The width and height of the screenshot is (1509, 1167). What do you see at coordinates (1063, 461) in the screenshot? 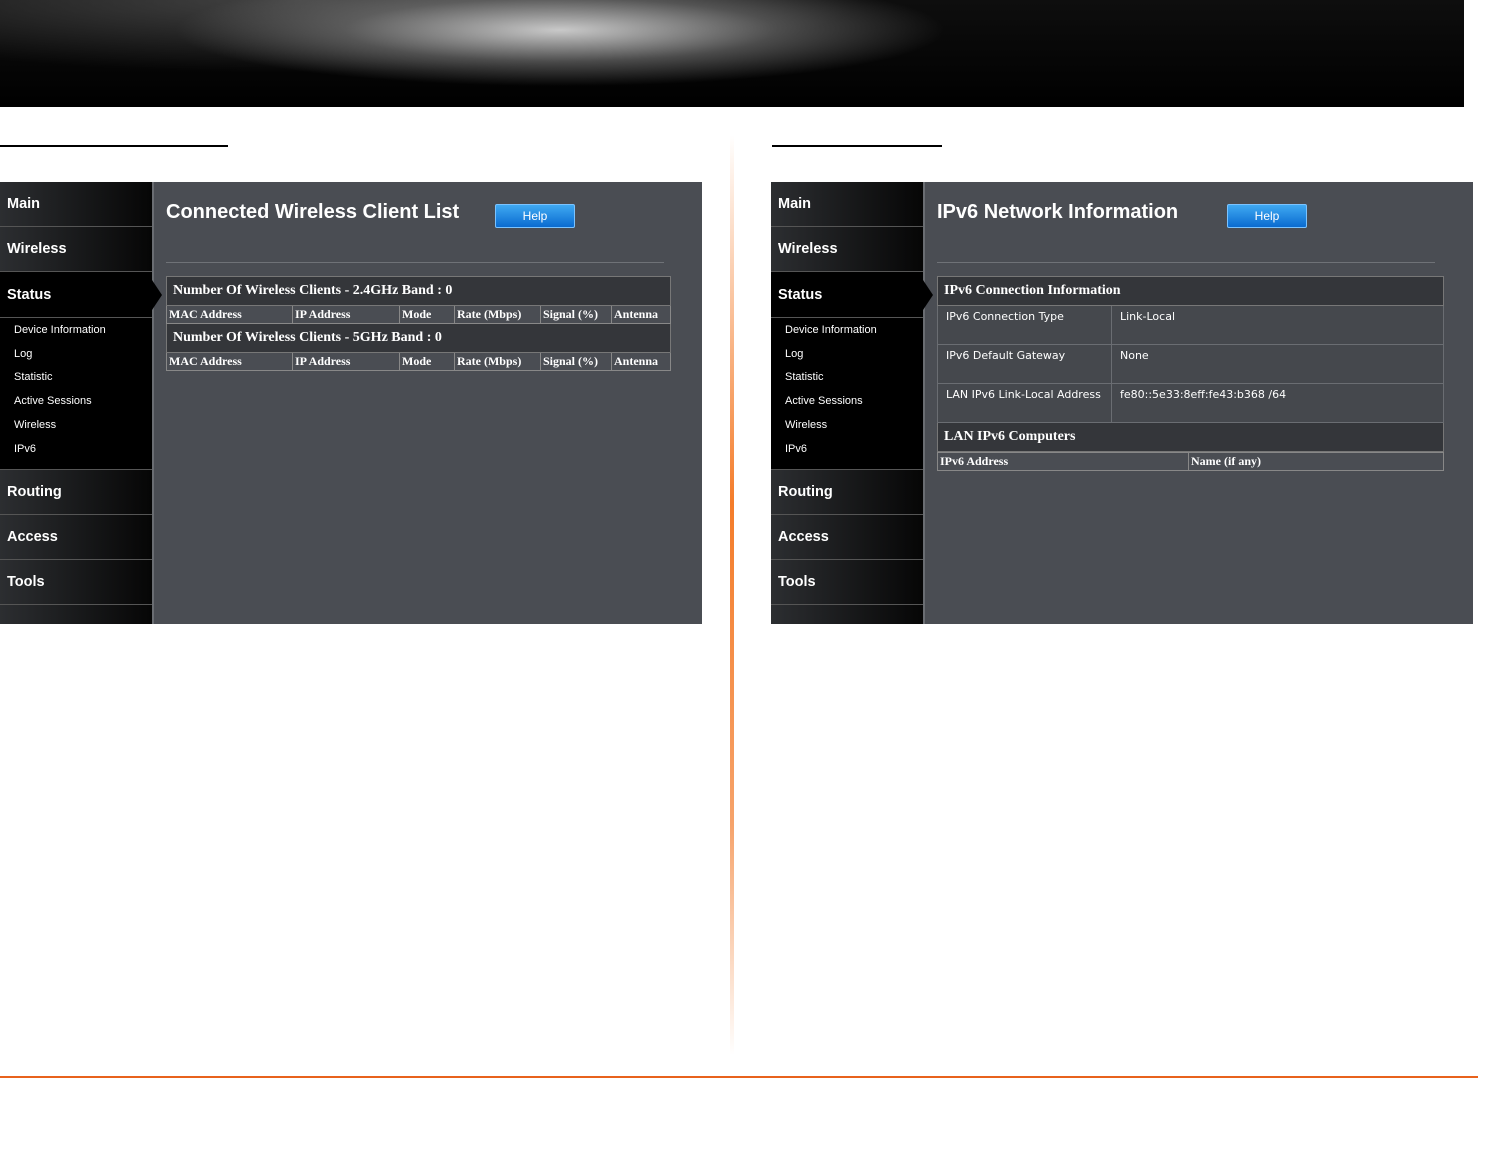
I see `col-ipv6-address: IPv6 Address` at bounding box center [1063, 461].